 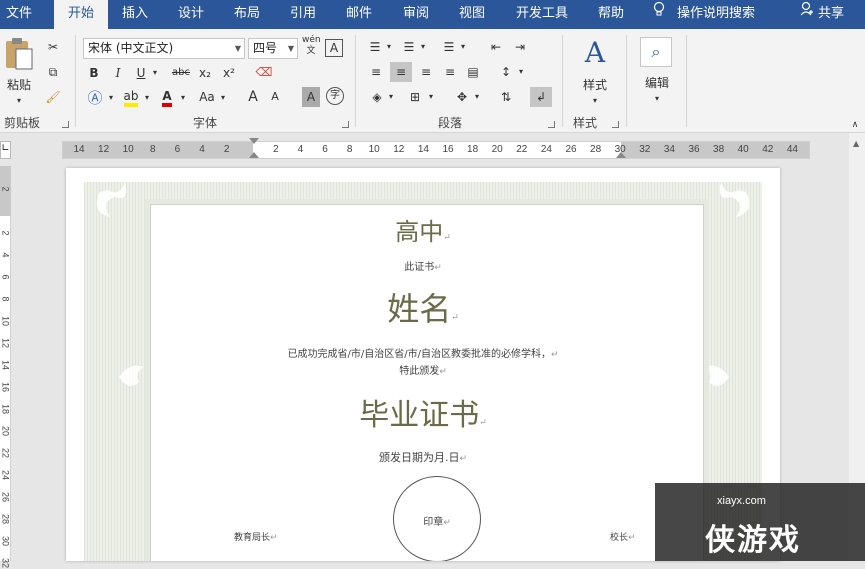 What do you see at coordinates (256, 536) in the screenshot?
I see `education-director-sign: 教育局长↵` at bounding box center [256, 536].